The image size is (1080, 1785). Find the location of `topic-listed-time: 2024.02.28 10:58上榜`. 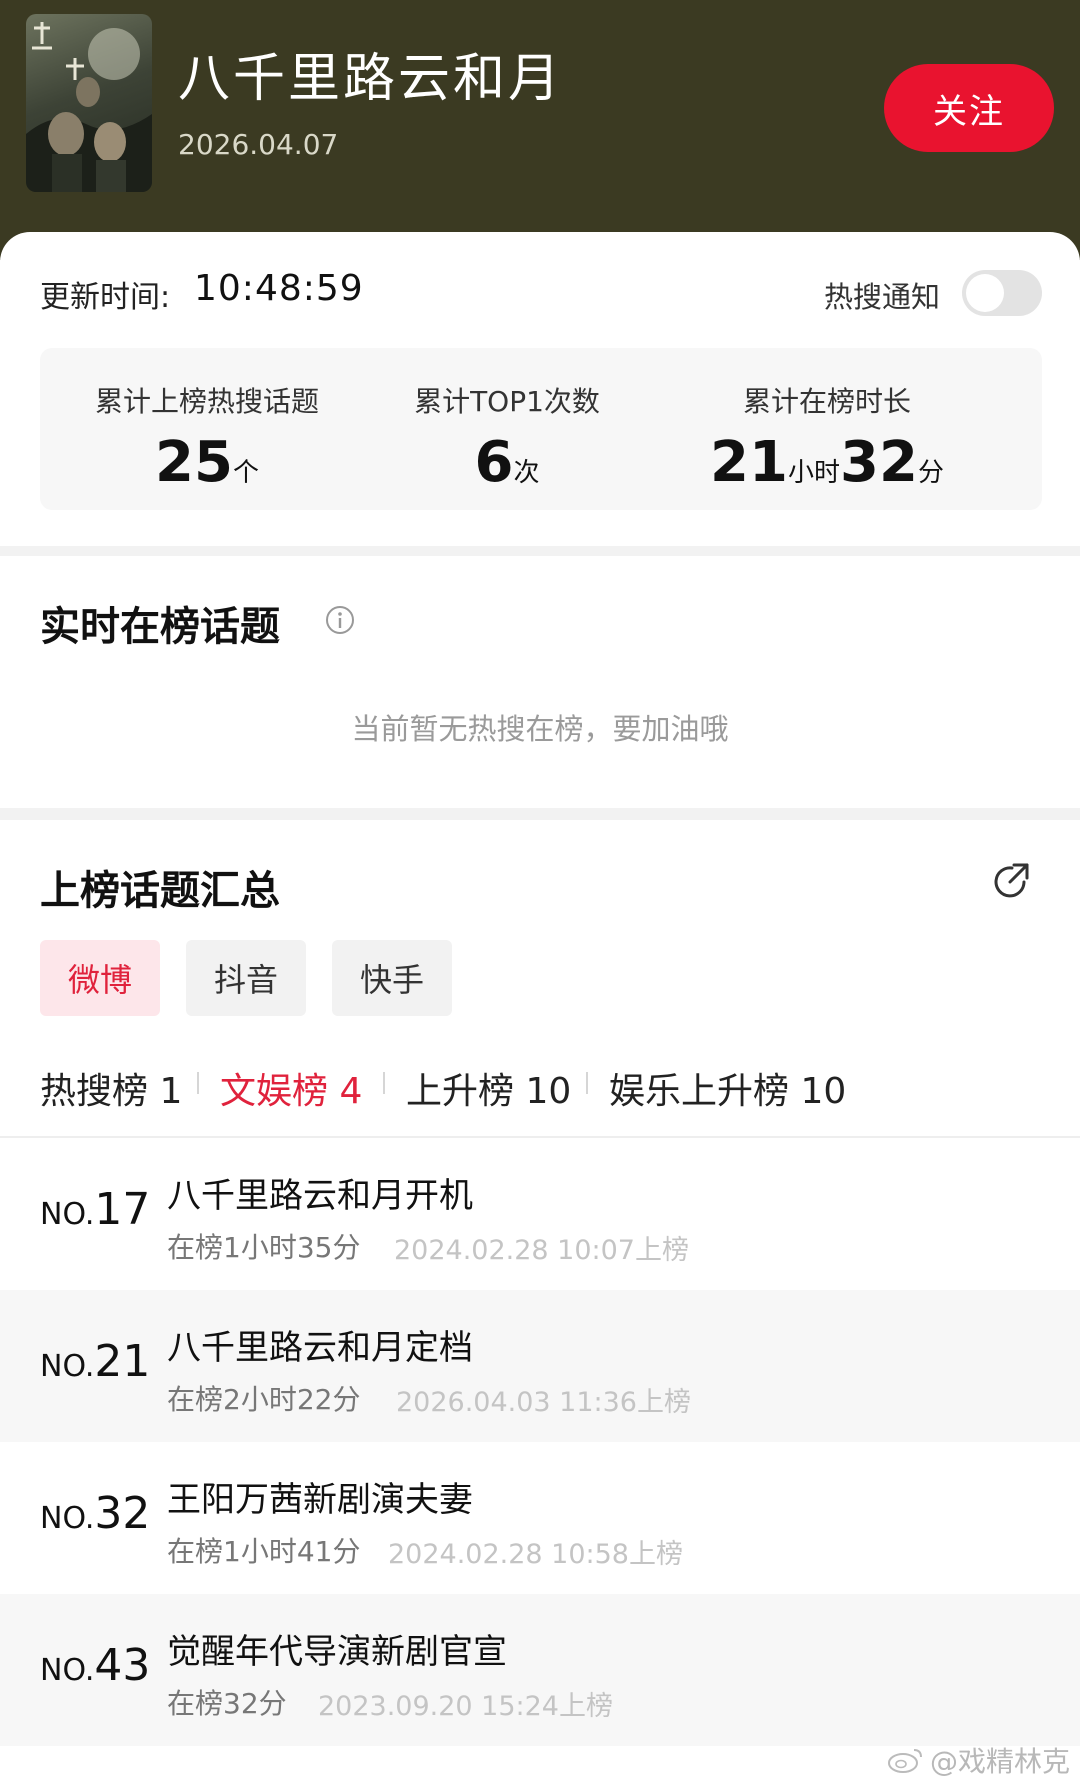

topic-listed-time: 2024.02.28 10:58上榜 is located at coordinates (535, 1554).